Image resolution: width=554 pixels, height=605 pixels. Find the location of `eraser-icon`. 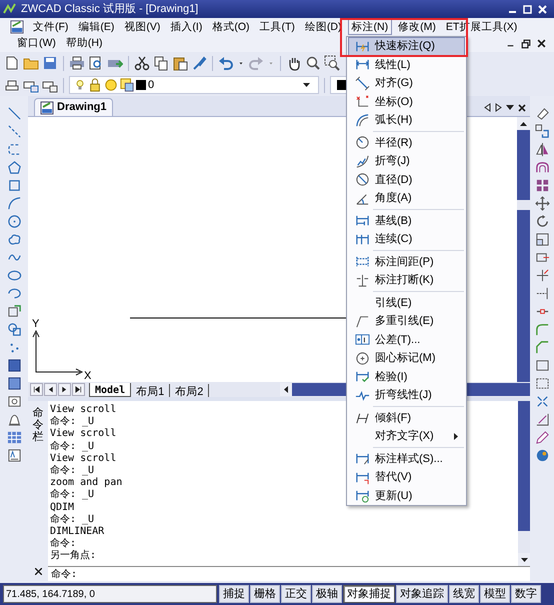

eraser-icon is located at coordinates (542, 113).